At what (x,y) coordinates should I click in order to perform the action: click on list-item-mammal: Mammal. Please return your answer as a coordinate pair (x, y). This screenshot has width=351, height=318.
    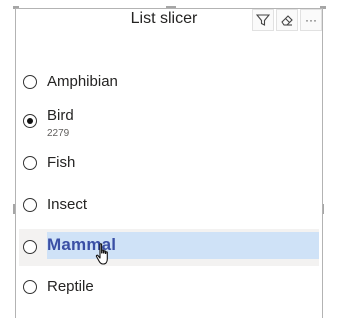
    Looking at the image, I should click on (169, 247).